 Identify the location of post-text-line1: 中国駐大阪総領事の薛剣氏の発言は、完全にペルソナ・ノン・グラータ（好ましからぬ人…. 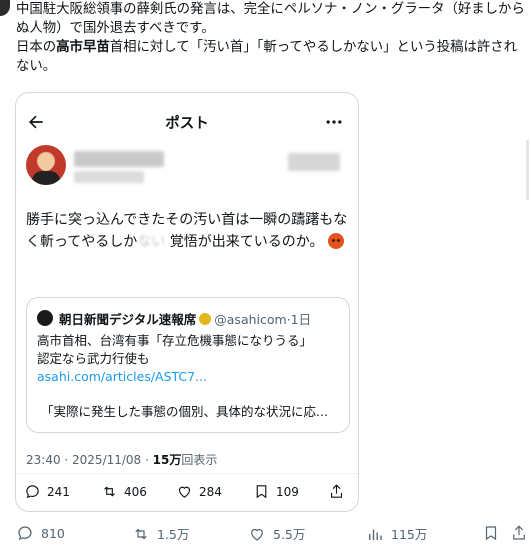
(270, 19).